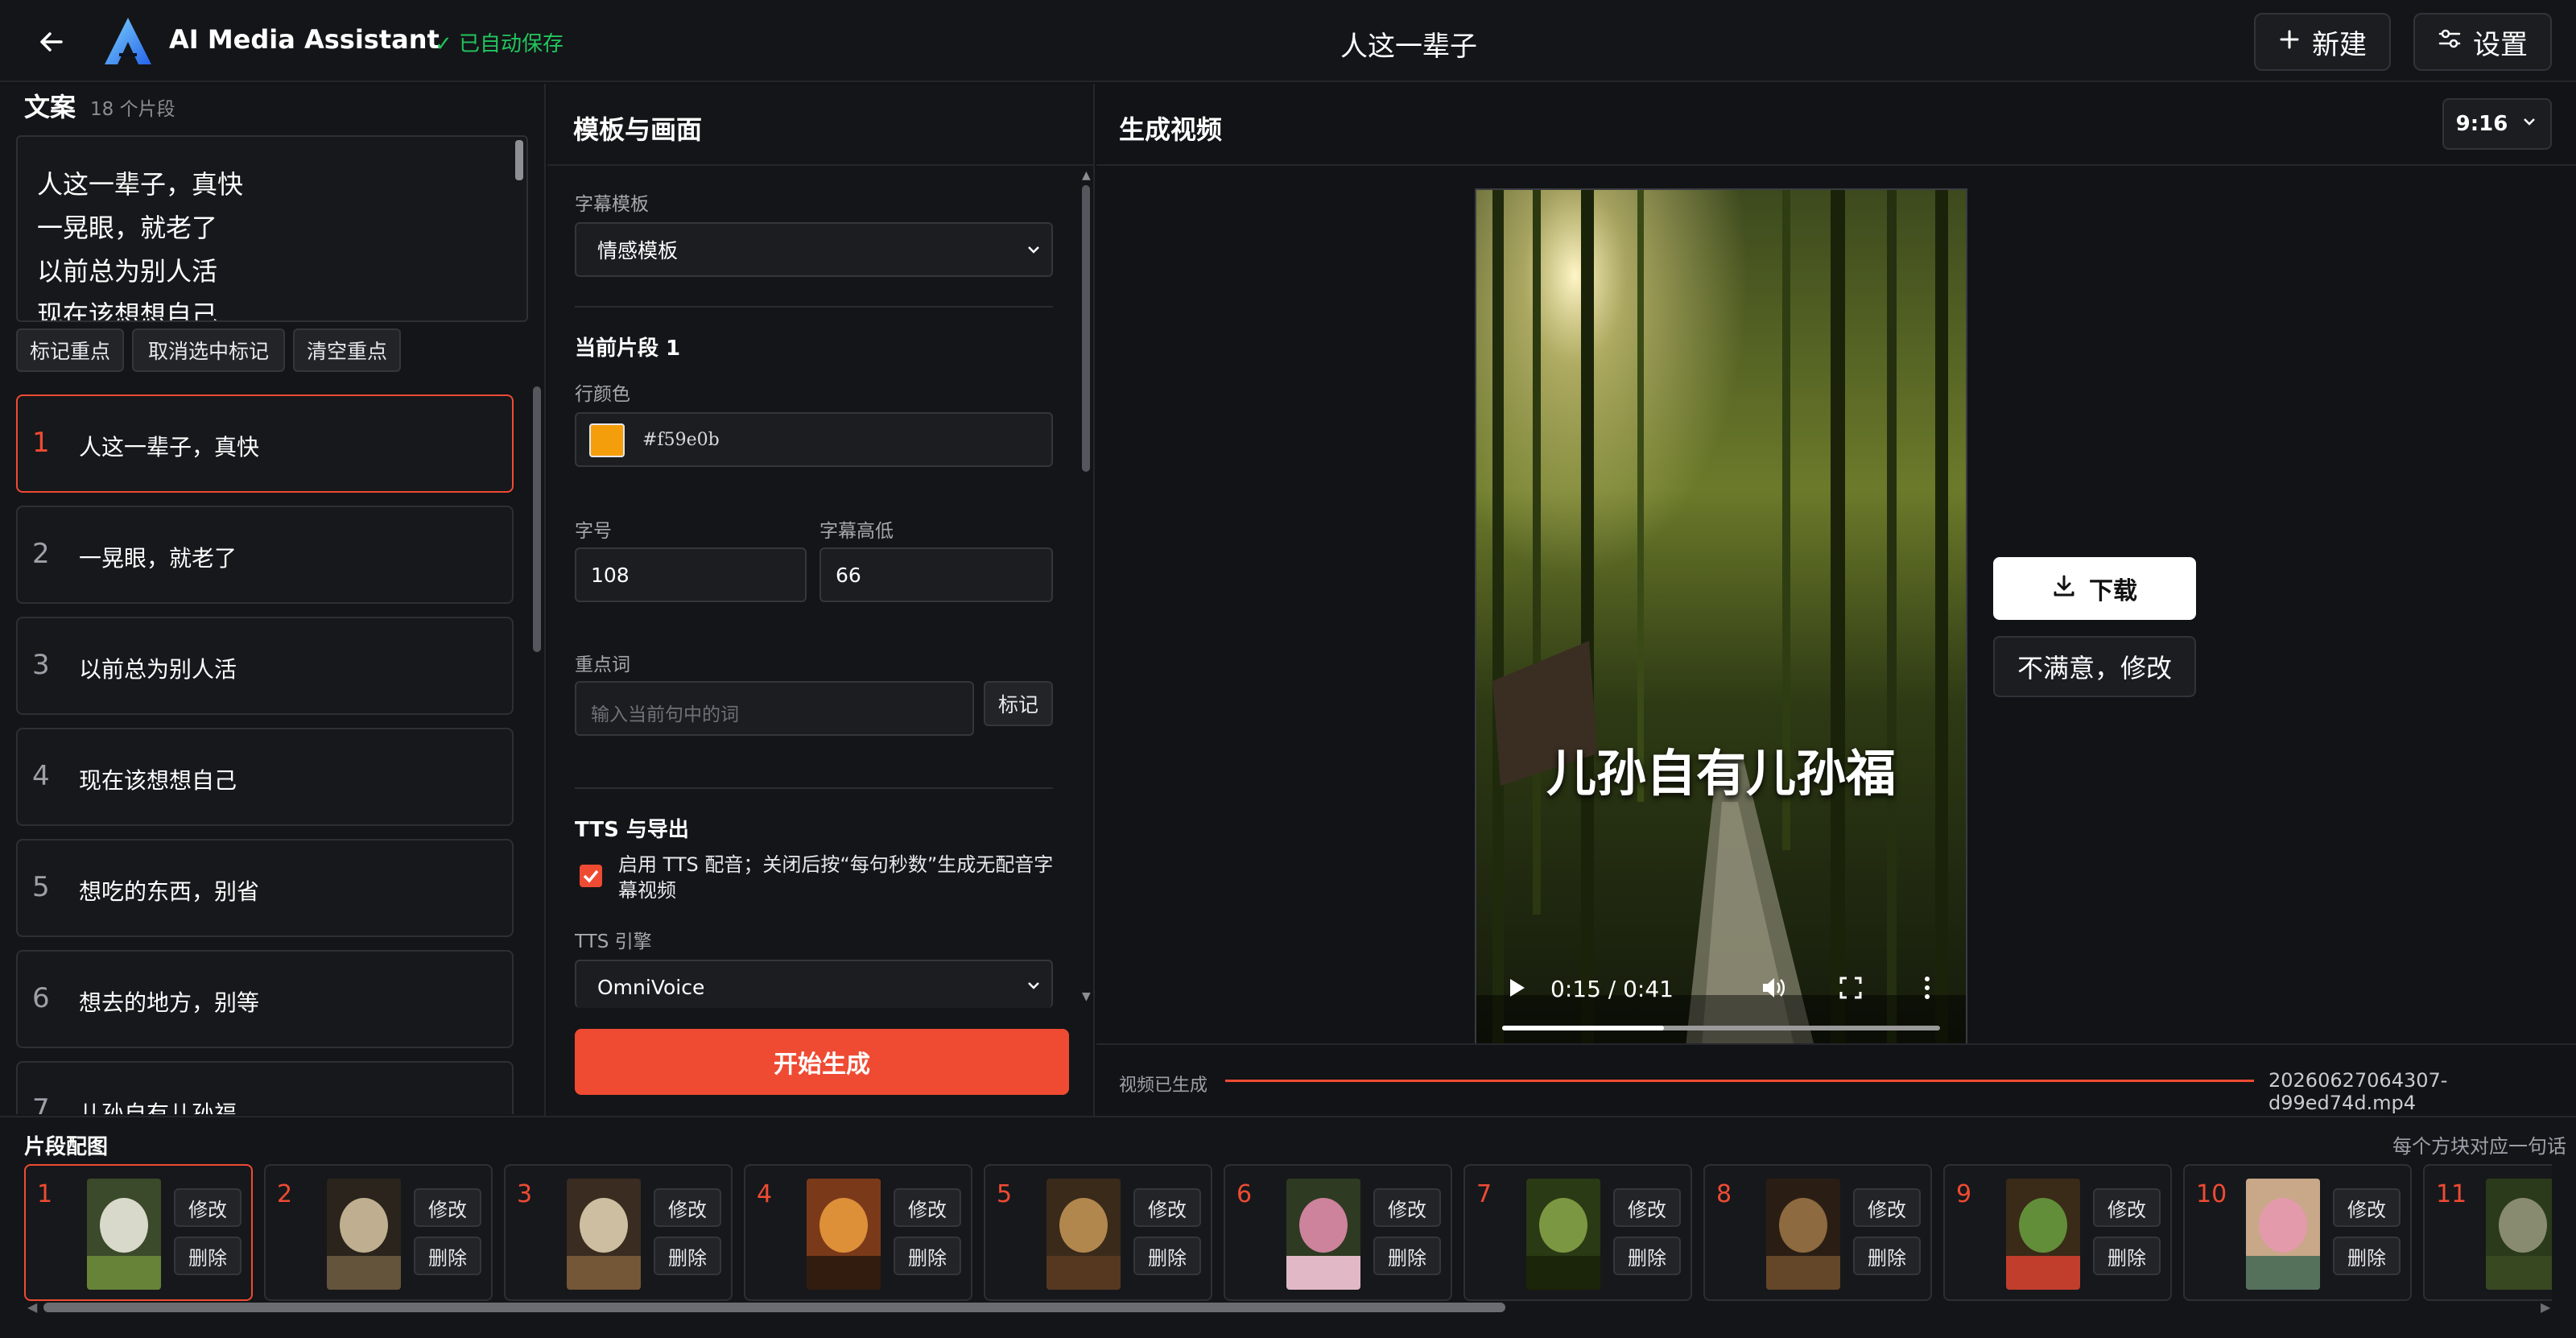  Describe the element at coordinates (1851, 990) in the screenshot. I see `fullscreen-icon` at that location.